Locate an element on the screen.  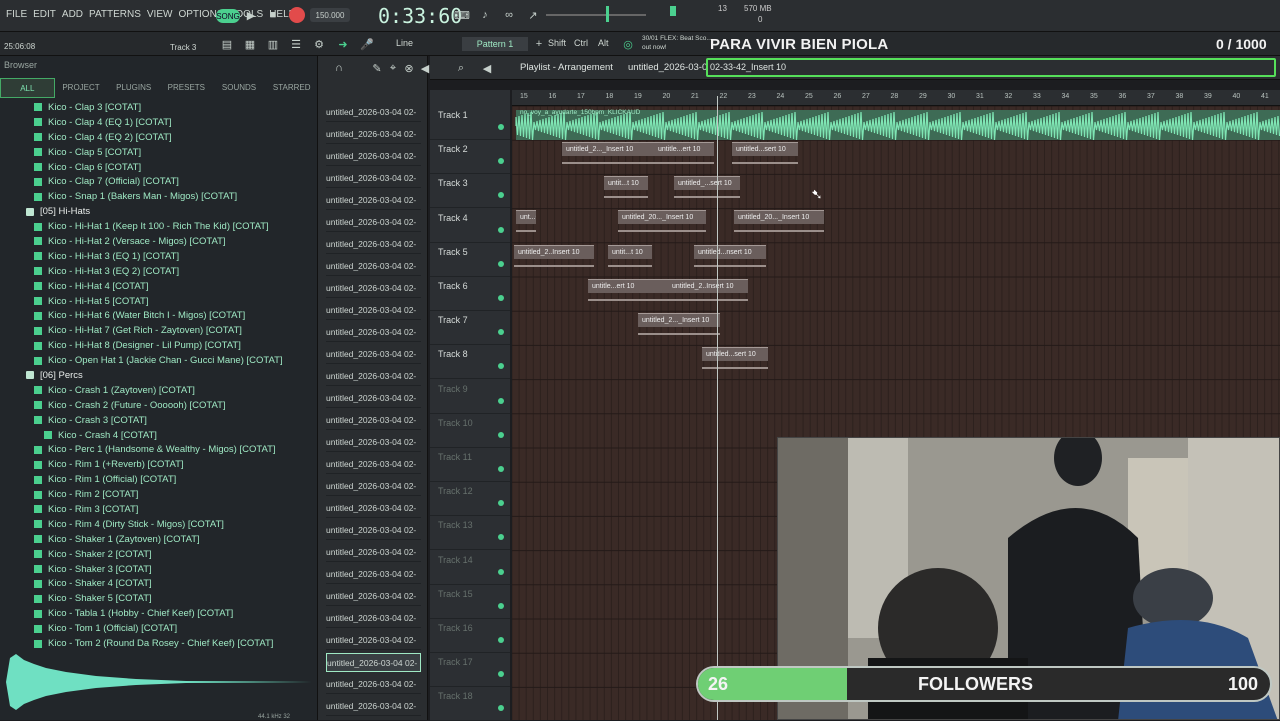
browser-file: Kico - Clap 4 (EQ 1) [COTAT] is located at coordinates (159, 122).